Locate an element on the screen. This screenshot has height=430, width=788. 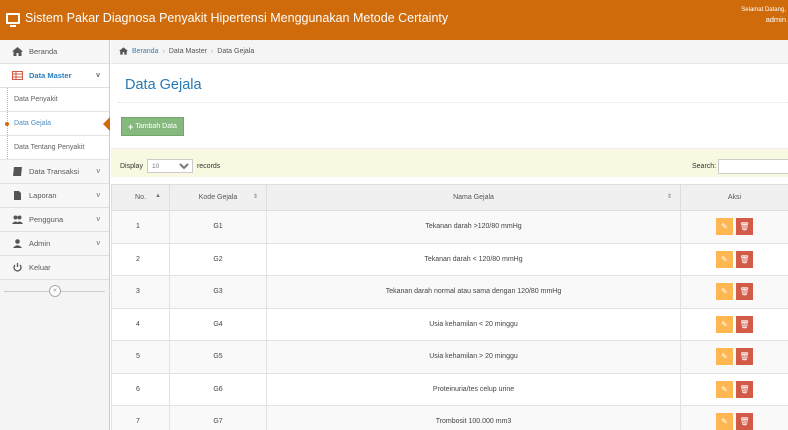
greeting-text: Selamat Datang, is located at coordinates (763, 10).